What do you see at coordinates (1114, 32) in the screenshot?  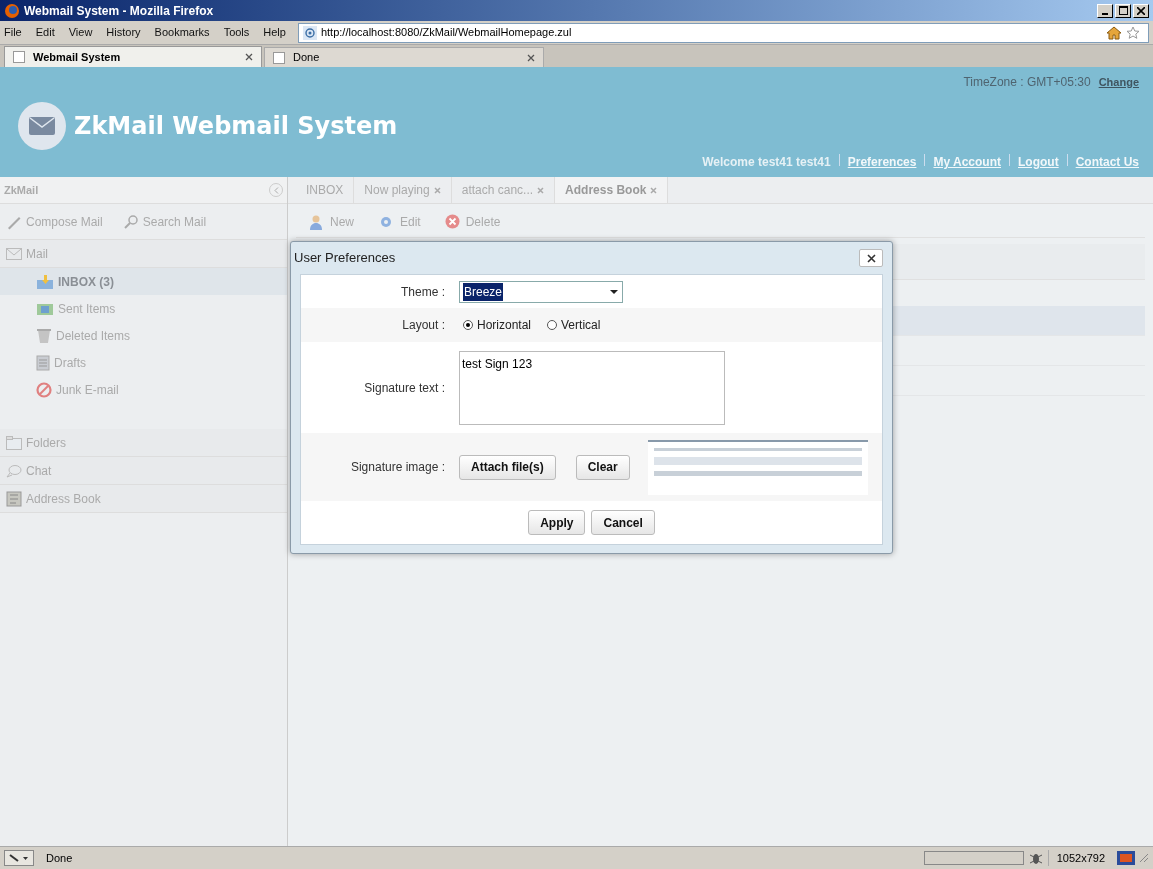 I see `home-icon` at bounding box center [1114, 32].